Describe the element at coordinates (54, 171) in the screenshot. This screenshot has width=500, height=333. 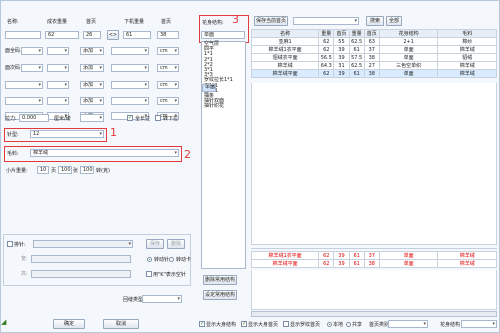
I see `unit-1-label: 页` at that location.